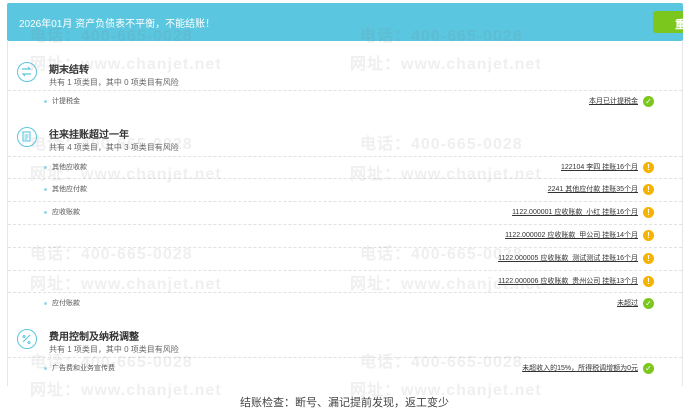 The height and width of the screenshot is (410, 689). I want to click on row-label: 其他应付款, so click(69, 189).